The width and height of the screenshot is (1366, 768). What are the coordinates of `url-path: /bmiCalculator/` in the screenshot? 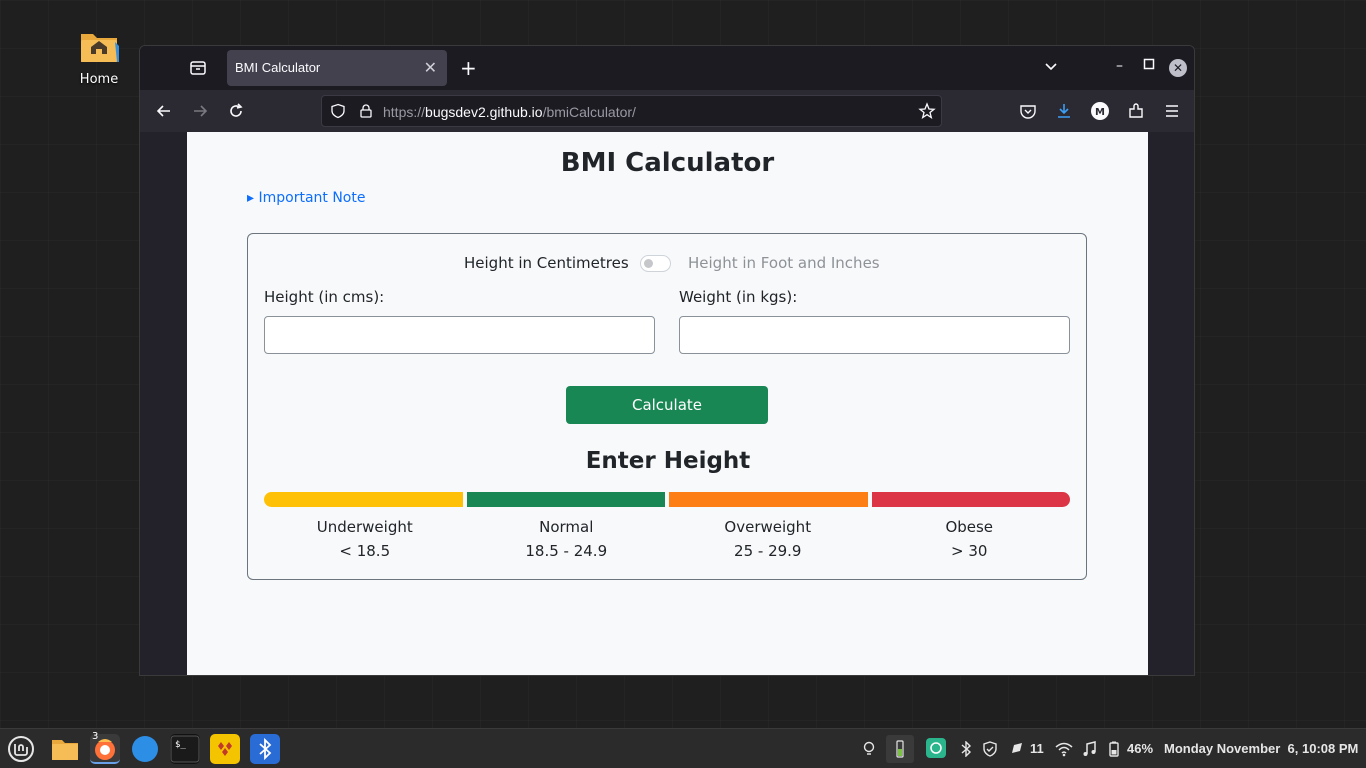 It's located at (589, 112).